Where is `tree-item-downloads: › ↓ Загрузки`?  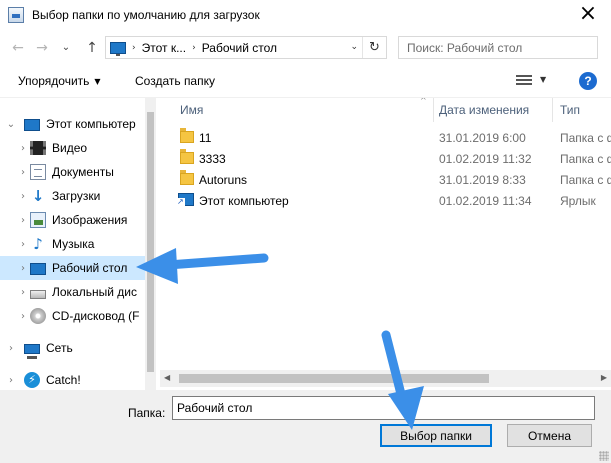
tree-item-downloads: › ↓ Загрузки is located at coordinates (72, 196).